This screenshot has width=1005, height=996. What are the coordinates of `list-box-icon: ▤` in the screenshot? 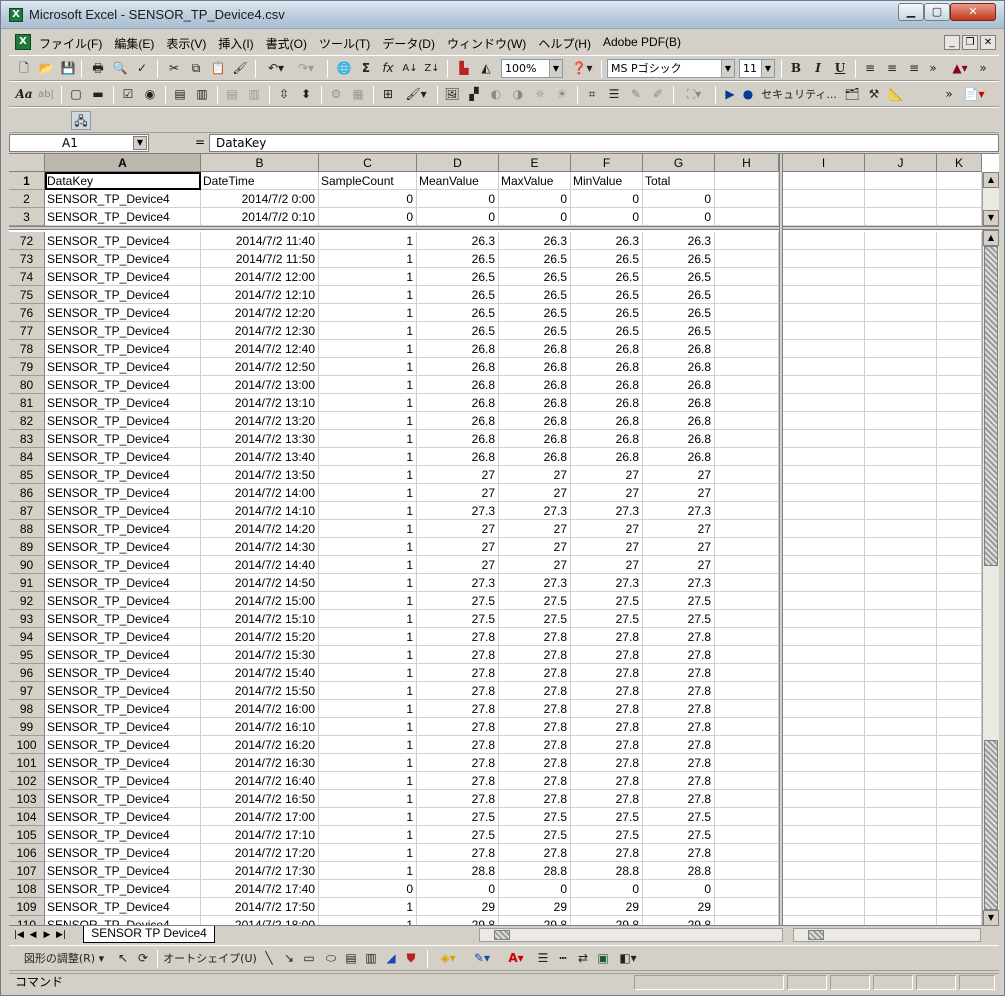 It's located at (180, 94).